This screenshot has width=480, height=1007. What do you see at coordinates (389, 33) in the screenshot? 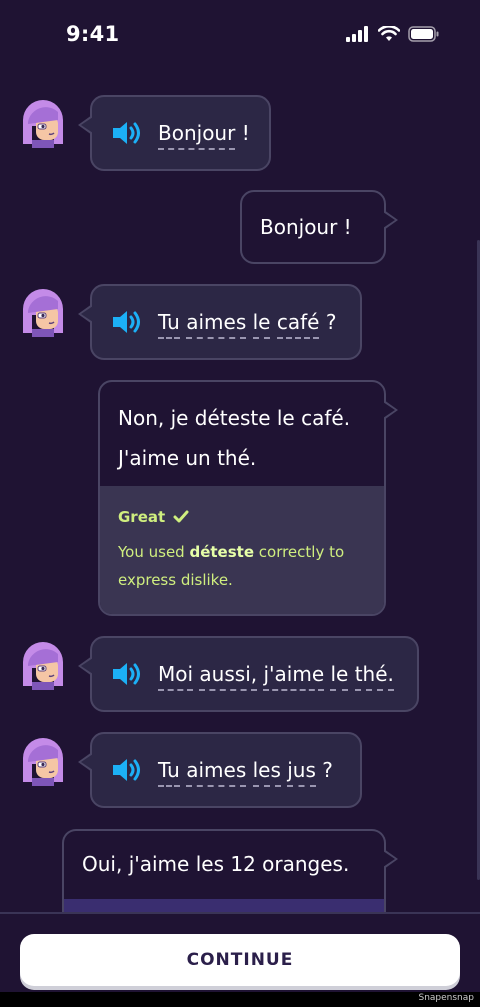
I see `wifi-icon` at bounding box center [389, 33].